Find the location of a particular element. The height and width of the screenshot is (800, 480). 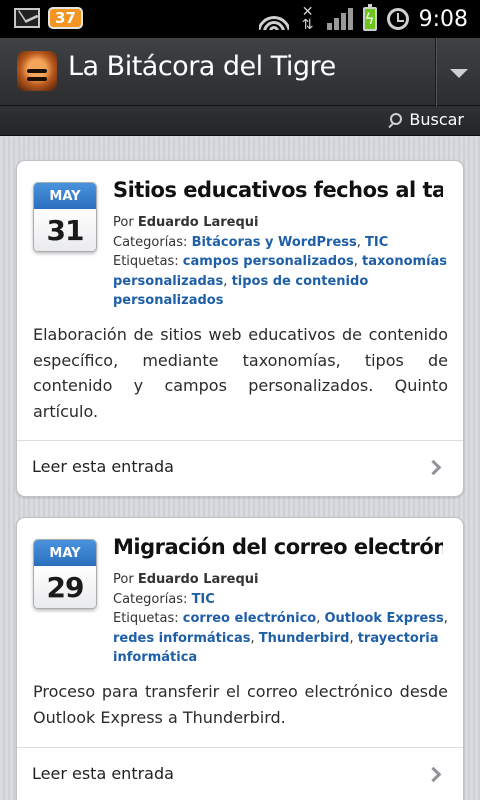

alarm-icon is located at coordinates (397, 19).